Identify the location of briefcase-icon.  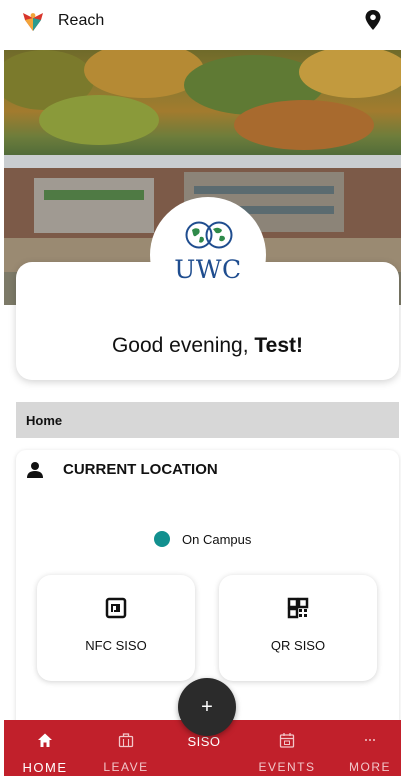
(126, 740).